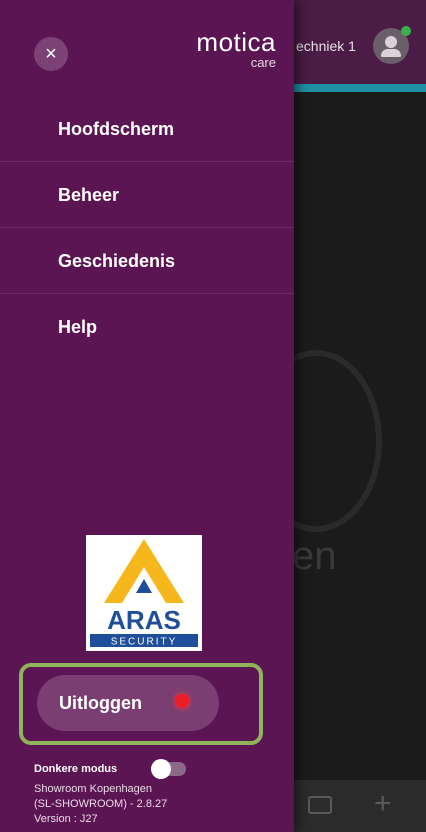  Describe the element at coordinates (182, 701) in the screenshot. I see `status-dot` at that location.